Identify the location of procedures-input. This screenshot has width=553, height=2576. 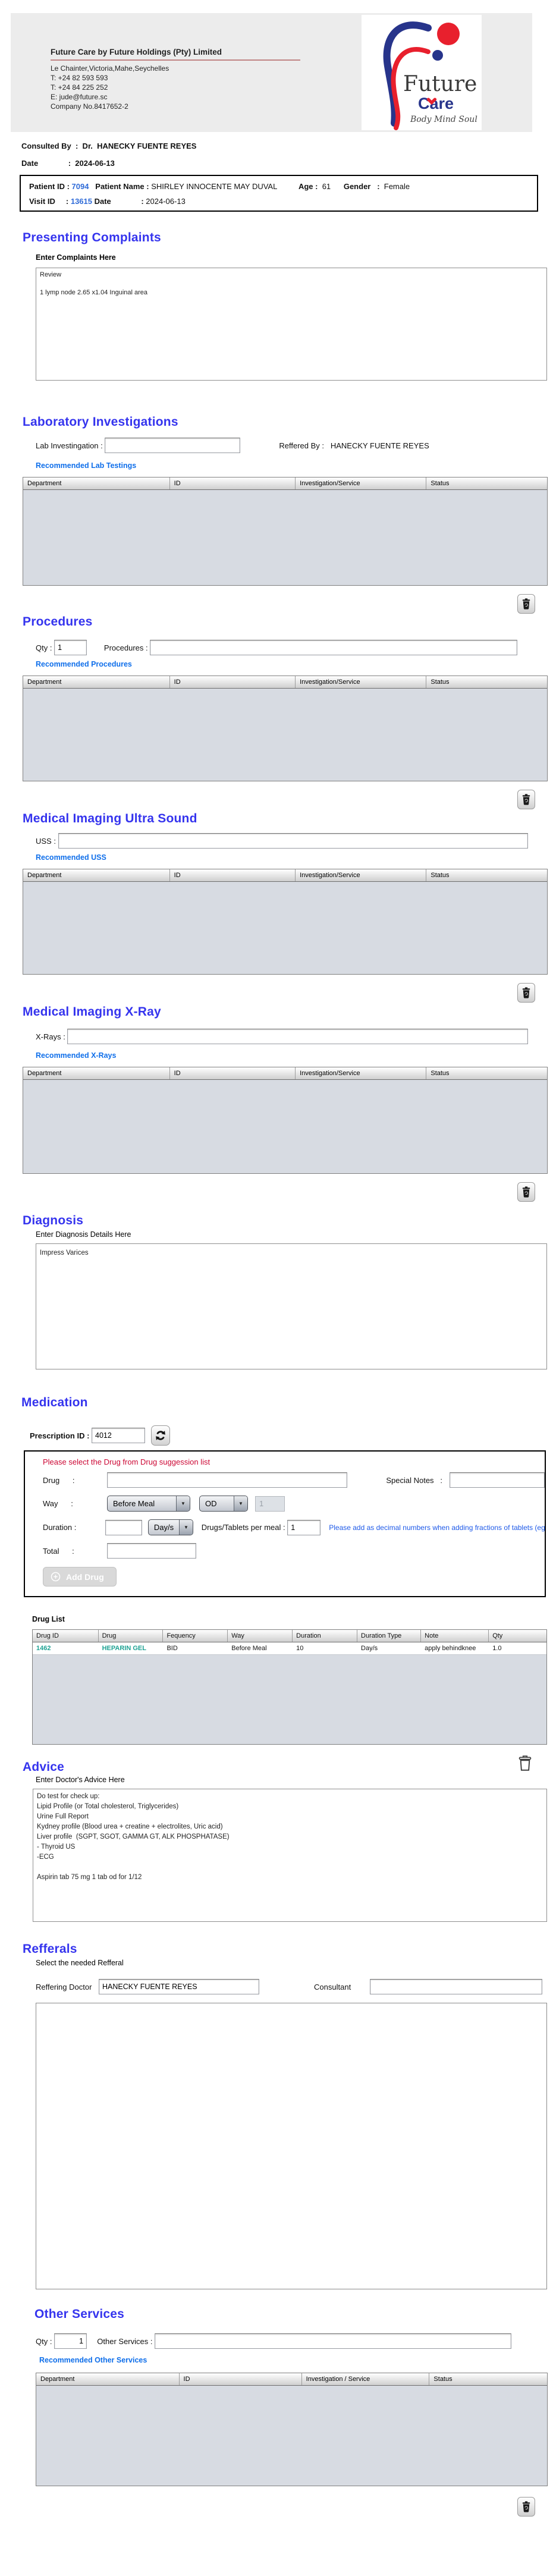
(334, 647).